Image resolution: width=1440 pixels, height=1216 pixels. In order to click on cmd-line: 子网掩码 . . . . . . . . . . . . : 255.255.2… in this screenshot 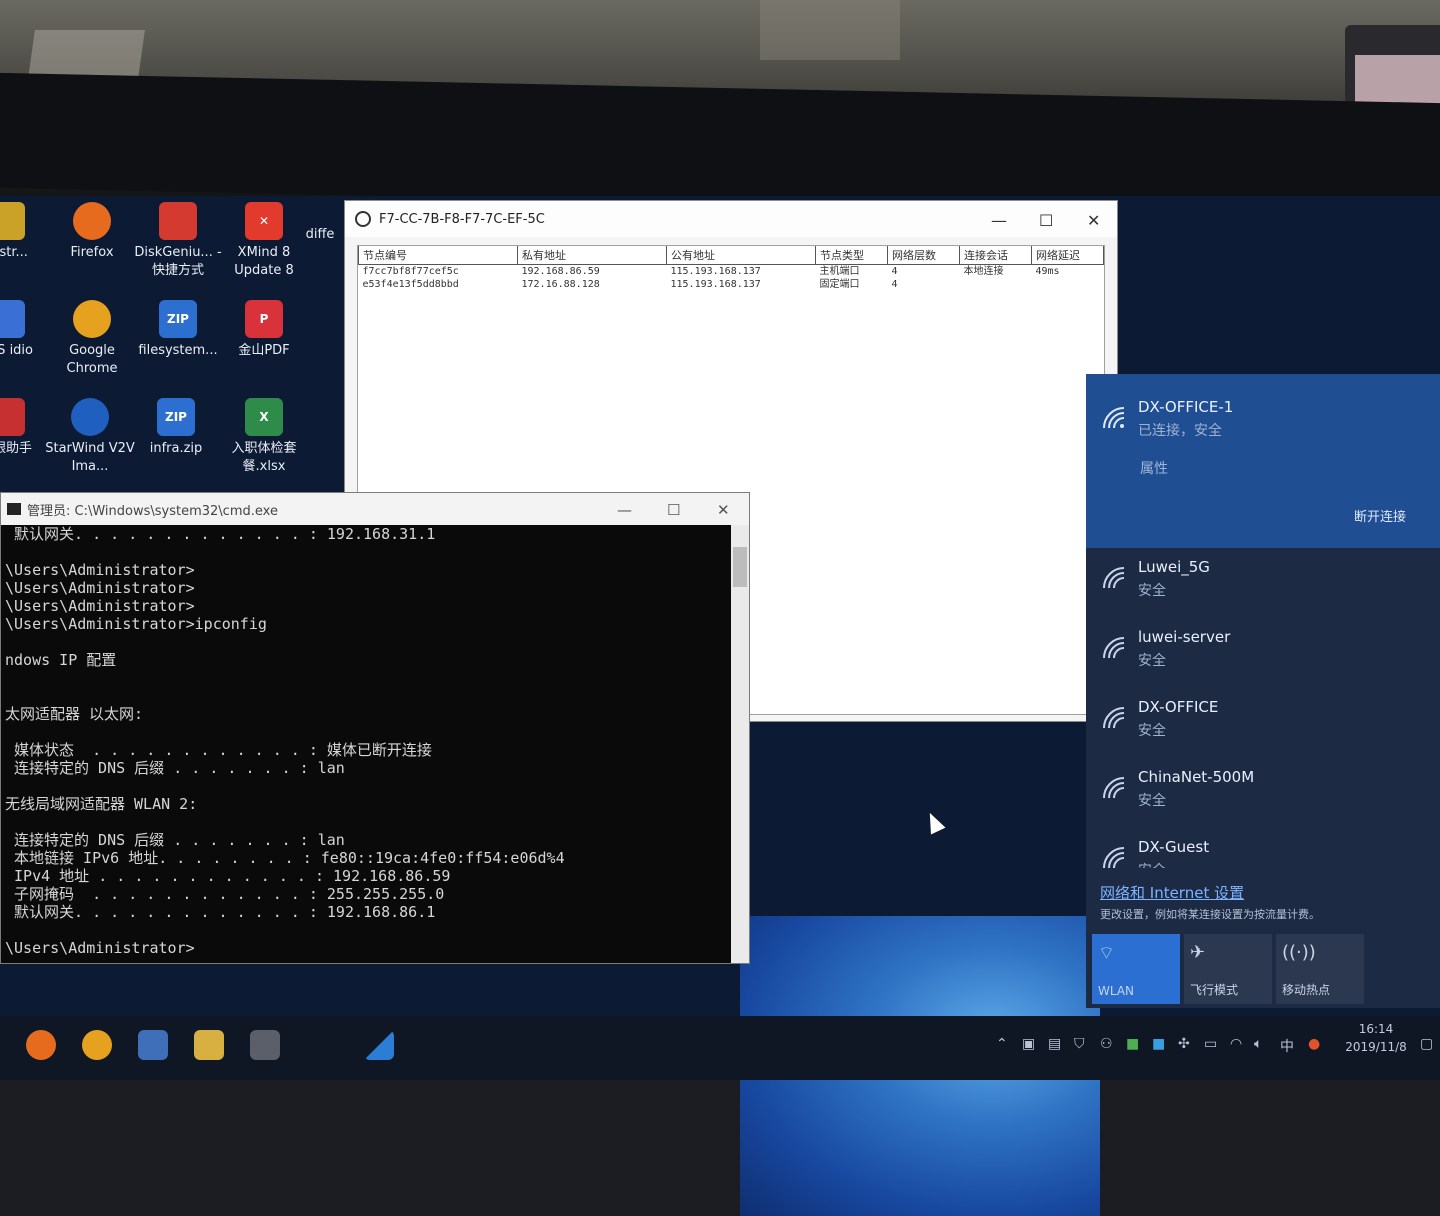, I will do `click(225, 894)`.